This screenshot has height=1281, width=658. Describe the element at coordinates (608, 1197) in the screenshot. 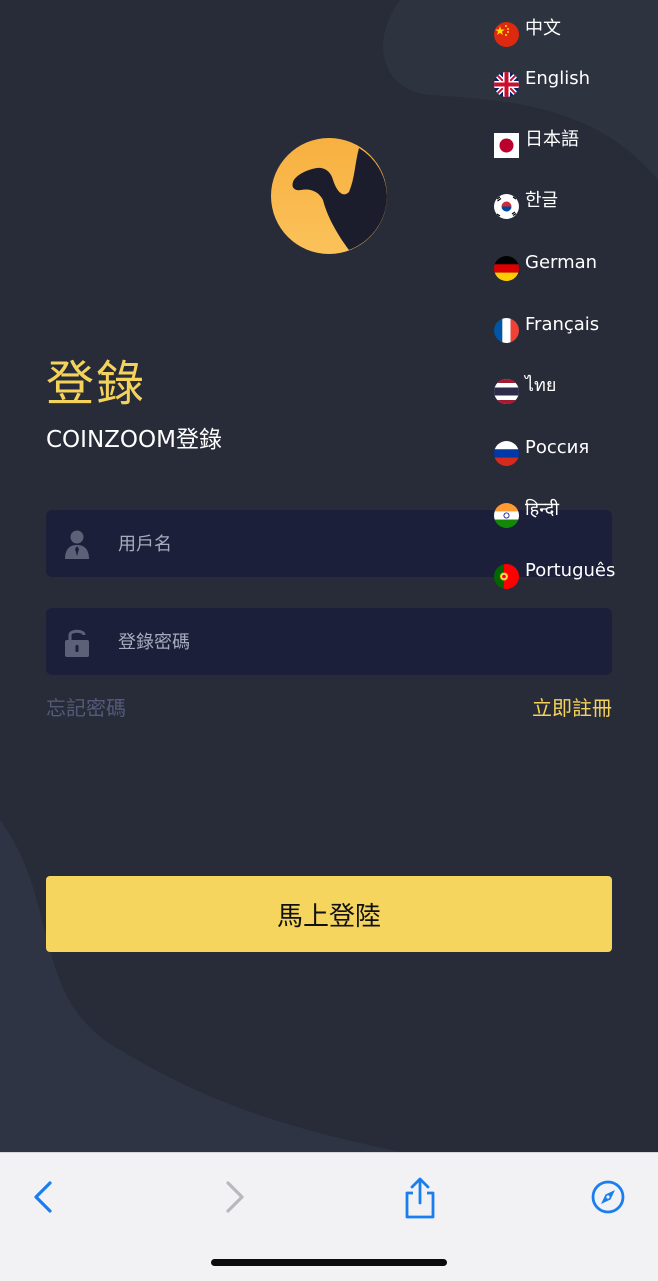

I see `compass-icon` at that location.